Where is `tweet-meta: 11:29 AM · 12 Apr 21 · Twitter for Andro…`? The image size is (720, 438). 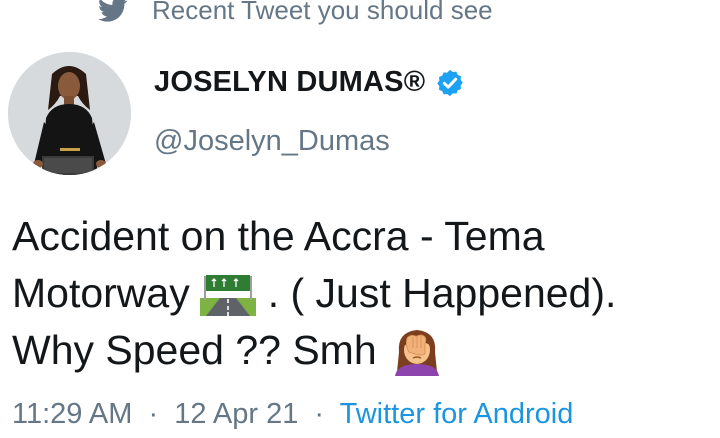
tweet-meta: 11:29 AM · 12 Apr 21 · Twitter for Andro… is located at coordinates (292, 414).